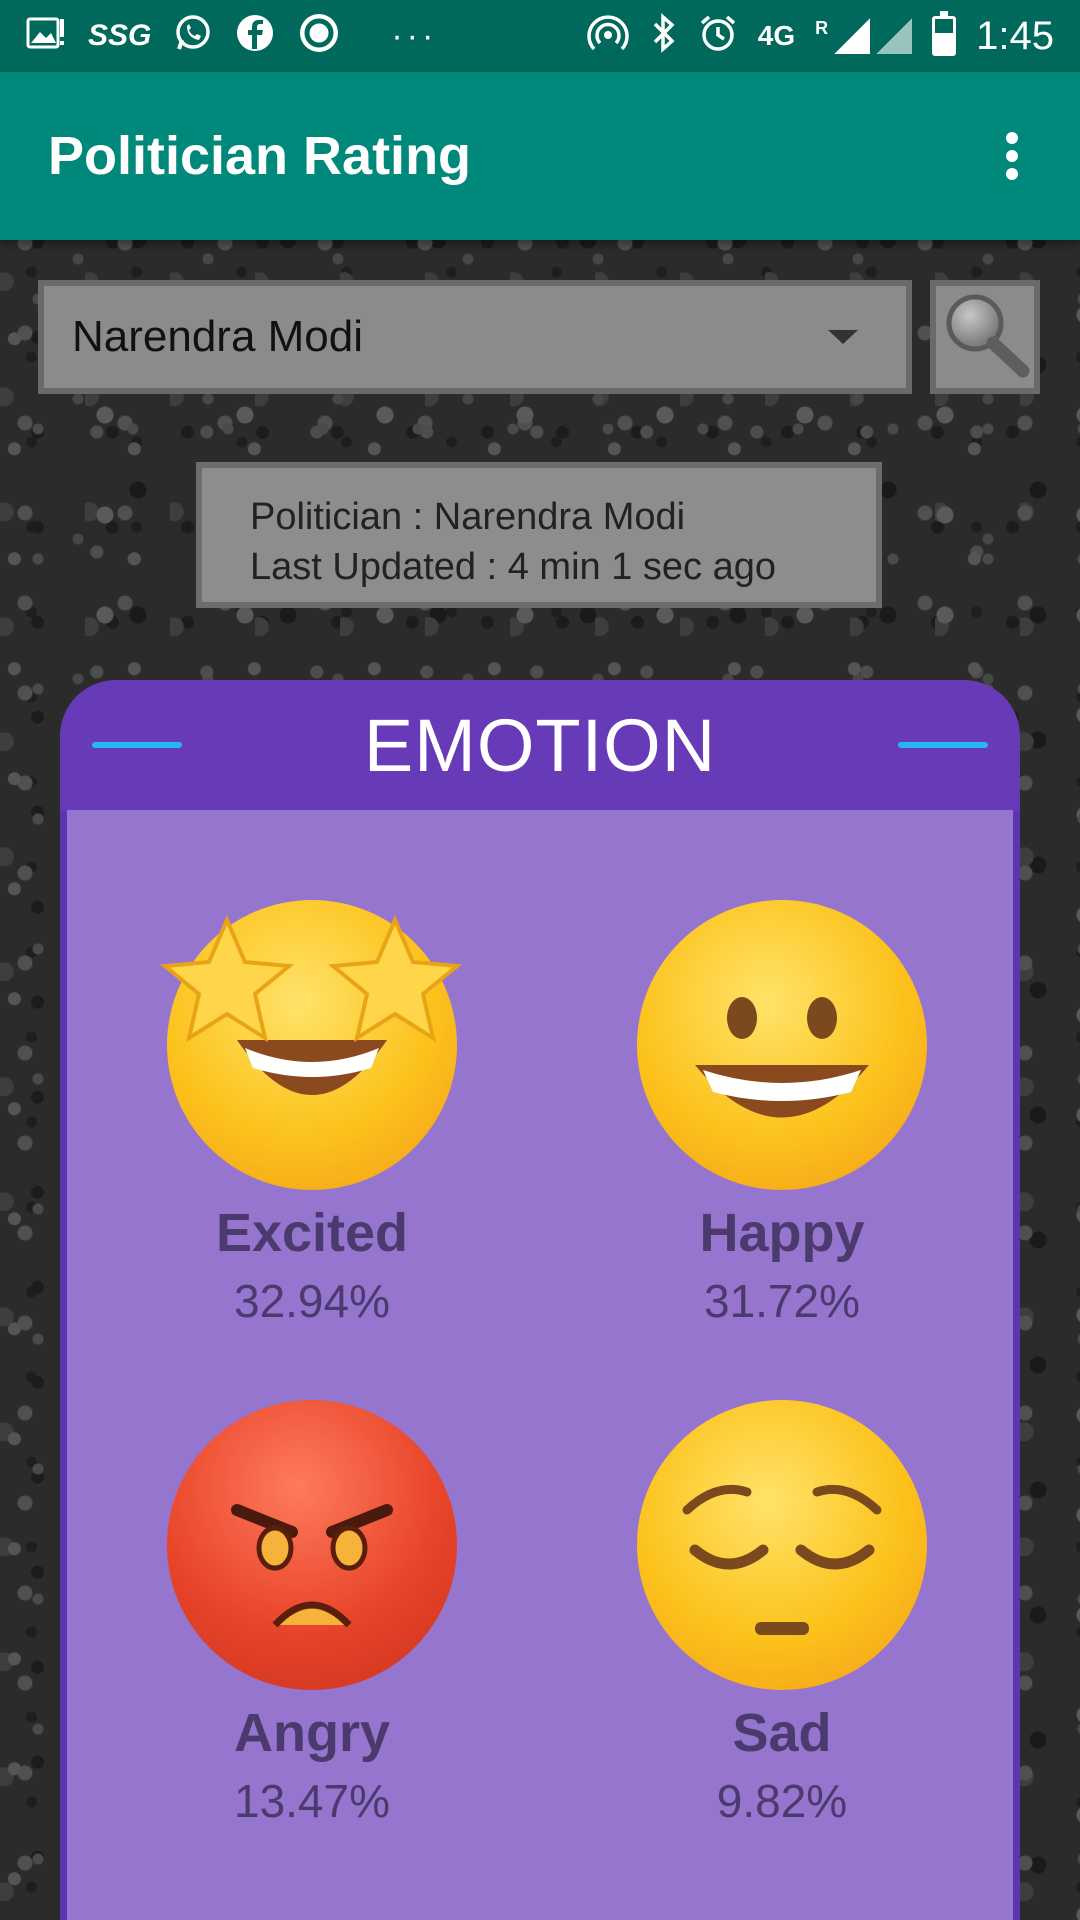 The height and width of the screenshot is (1920, 1080). What do you see at coordinates (843, 337) in the screenshot?
I see `dropdown-caret-icon` at bounding box center [843, 337].